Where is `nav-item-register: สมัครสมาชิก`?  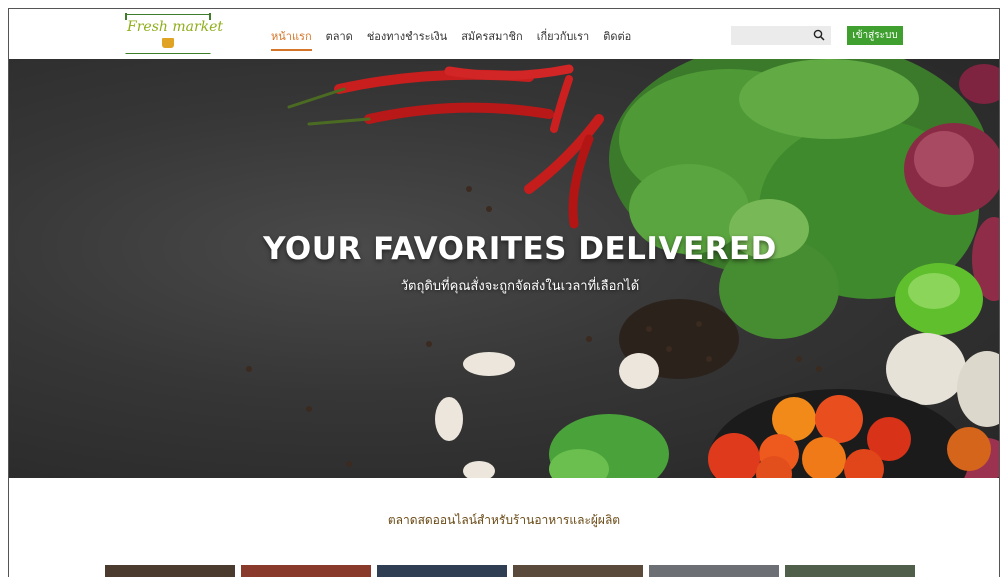
nav-item-register: สมัครสมาชิก is located at coordinates (492, 39).